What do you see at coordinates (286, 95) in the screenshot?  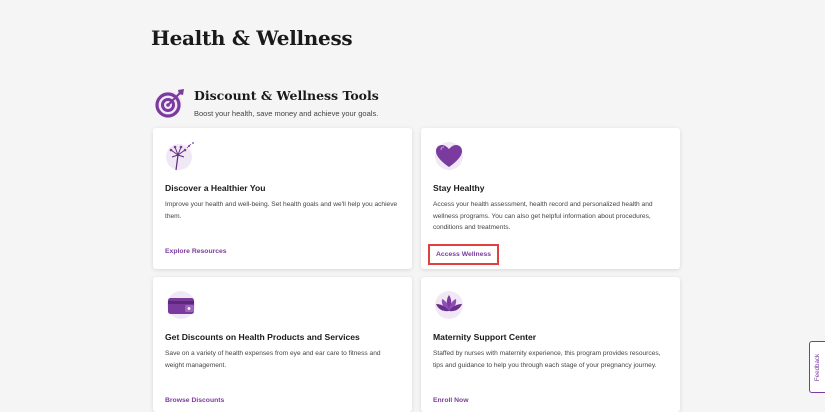 I see `section-title: Discount & Wellness Tools` at bounding box center [286, 95].